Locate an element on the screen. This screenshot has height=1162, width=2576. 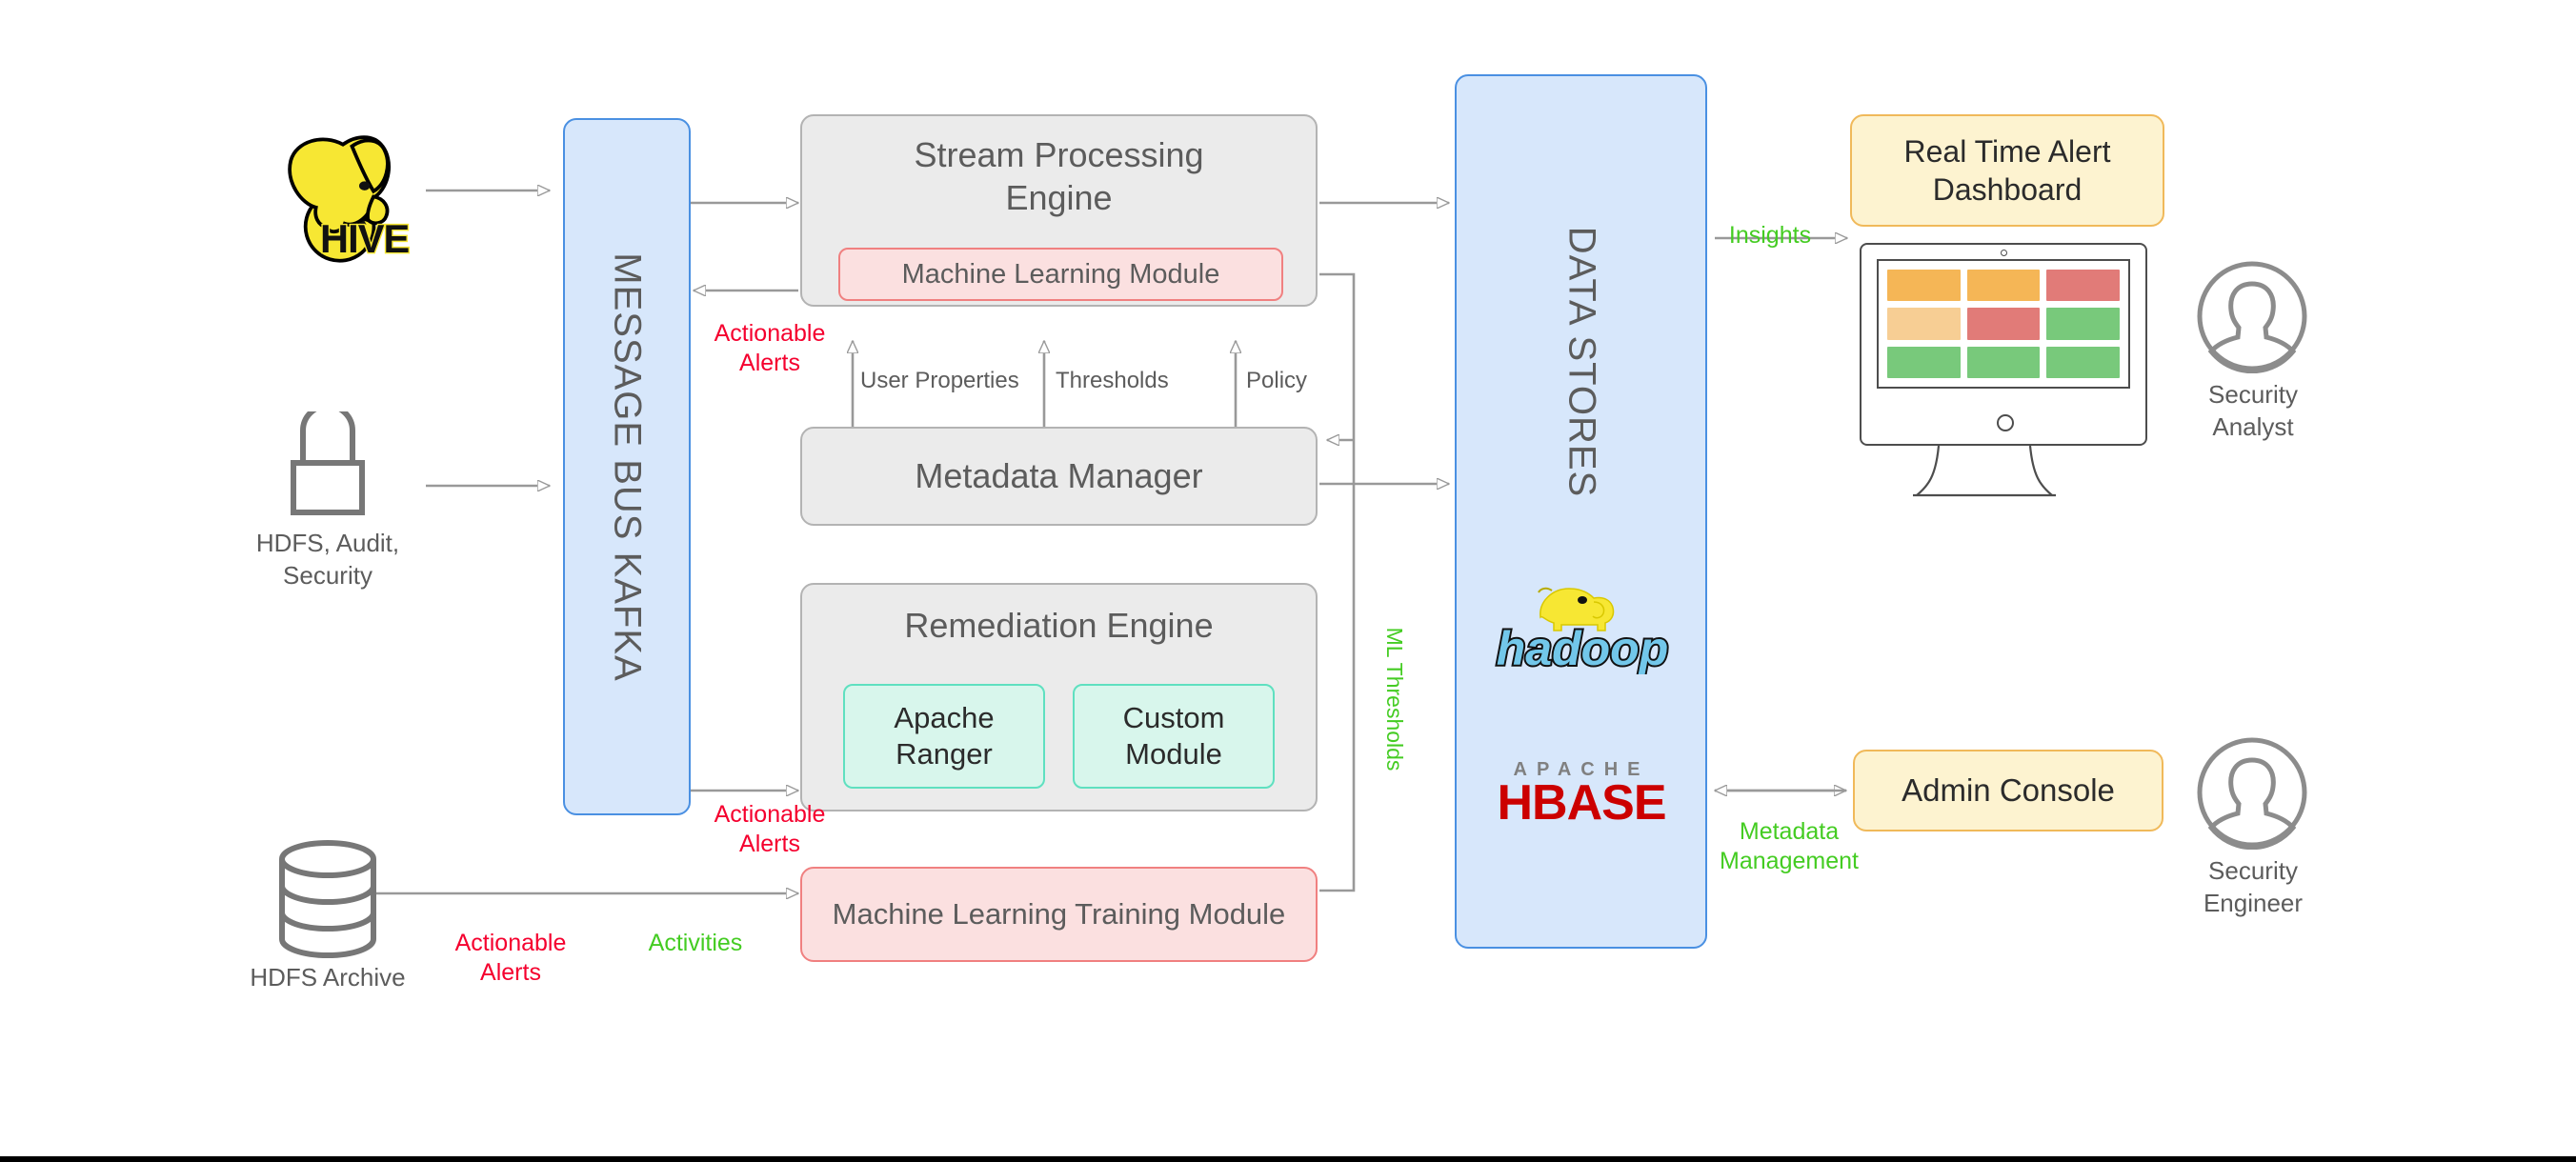
hbase-logo-icon: APACHE HBASE is located at coordinates (1582, 792).